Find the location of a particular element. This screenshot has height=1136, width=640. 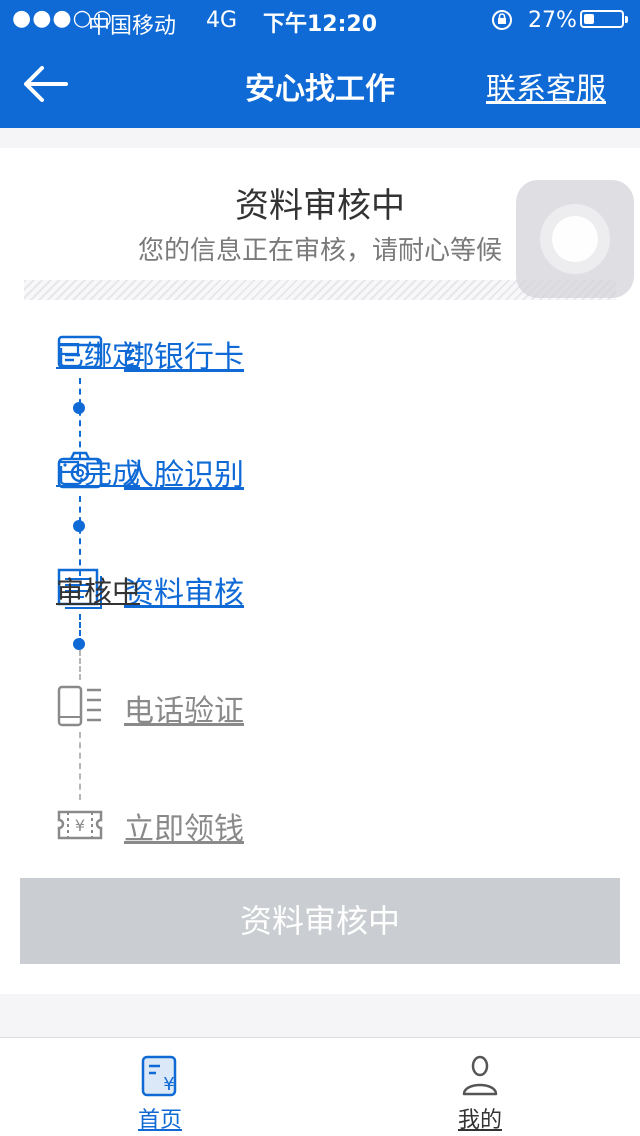

money-ticket-icon: ¥ is located at coordinates (80, 824).